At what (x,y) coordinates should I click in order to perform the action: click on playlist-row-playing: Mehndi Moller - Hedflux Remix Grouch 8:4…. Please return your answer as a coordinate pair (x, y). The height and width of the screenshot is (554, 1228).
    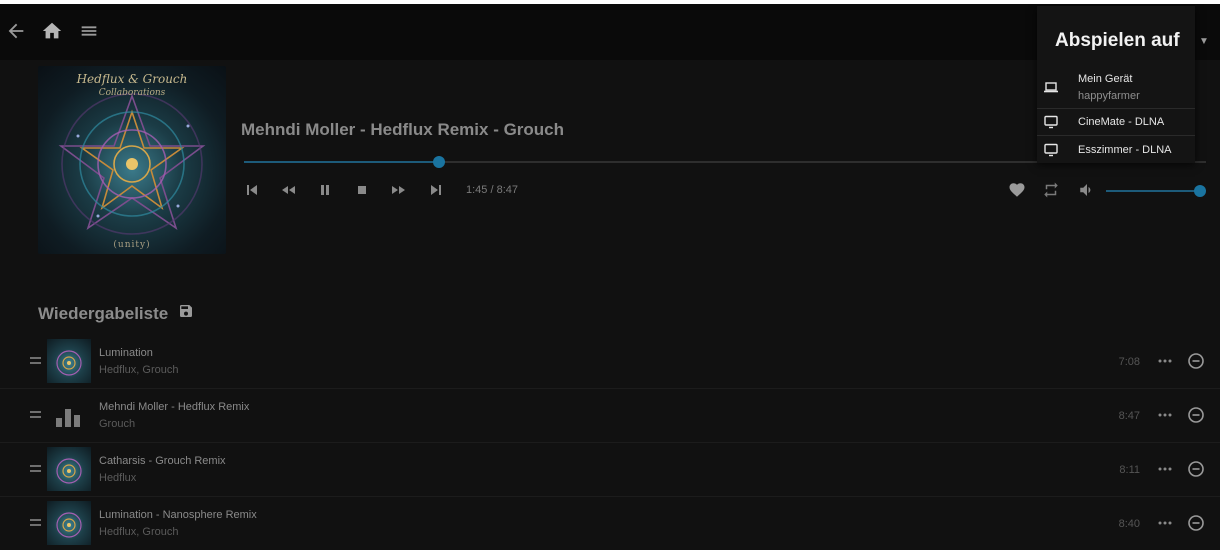
    Looking at the image, I should click on (610, 416).